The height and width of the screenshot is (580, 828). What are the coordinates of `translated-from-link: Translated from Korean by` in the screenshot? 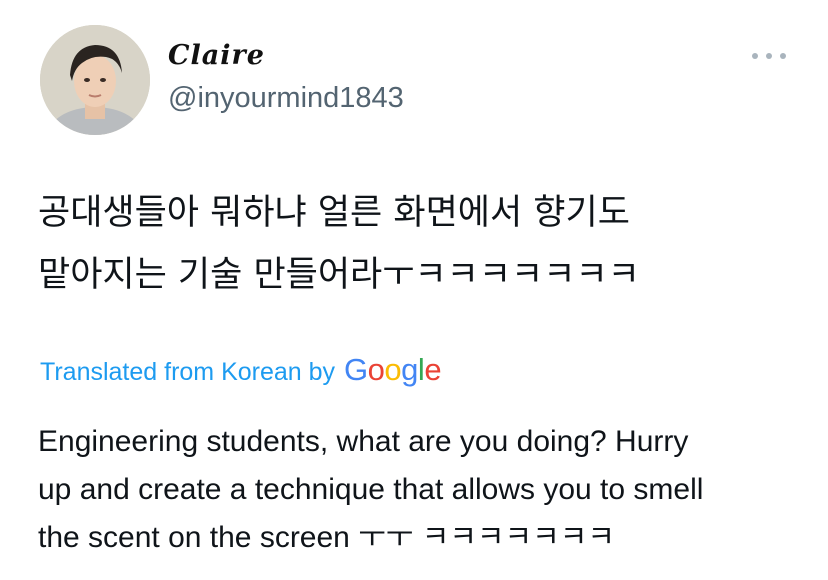 It's located at (187, 372).